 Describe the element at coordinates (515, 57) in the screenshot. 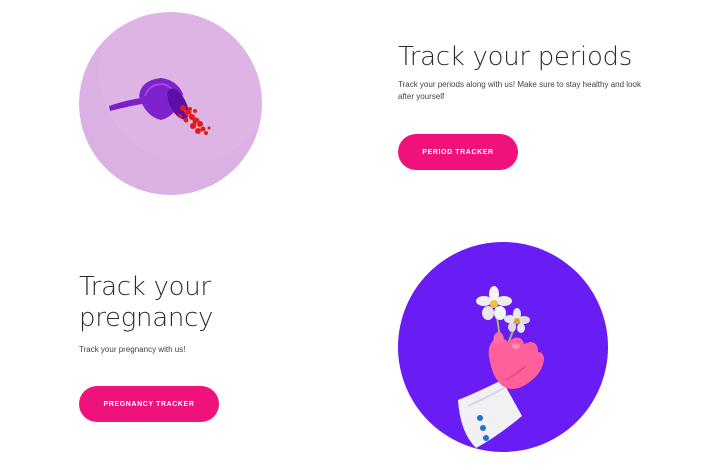

I see `period-heading: Track your periods` at that location.